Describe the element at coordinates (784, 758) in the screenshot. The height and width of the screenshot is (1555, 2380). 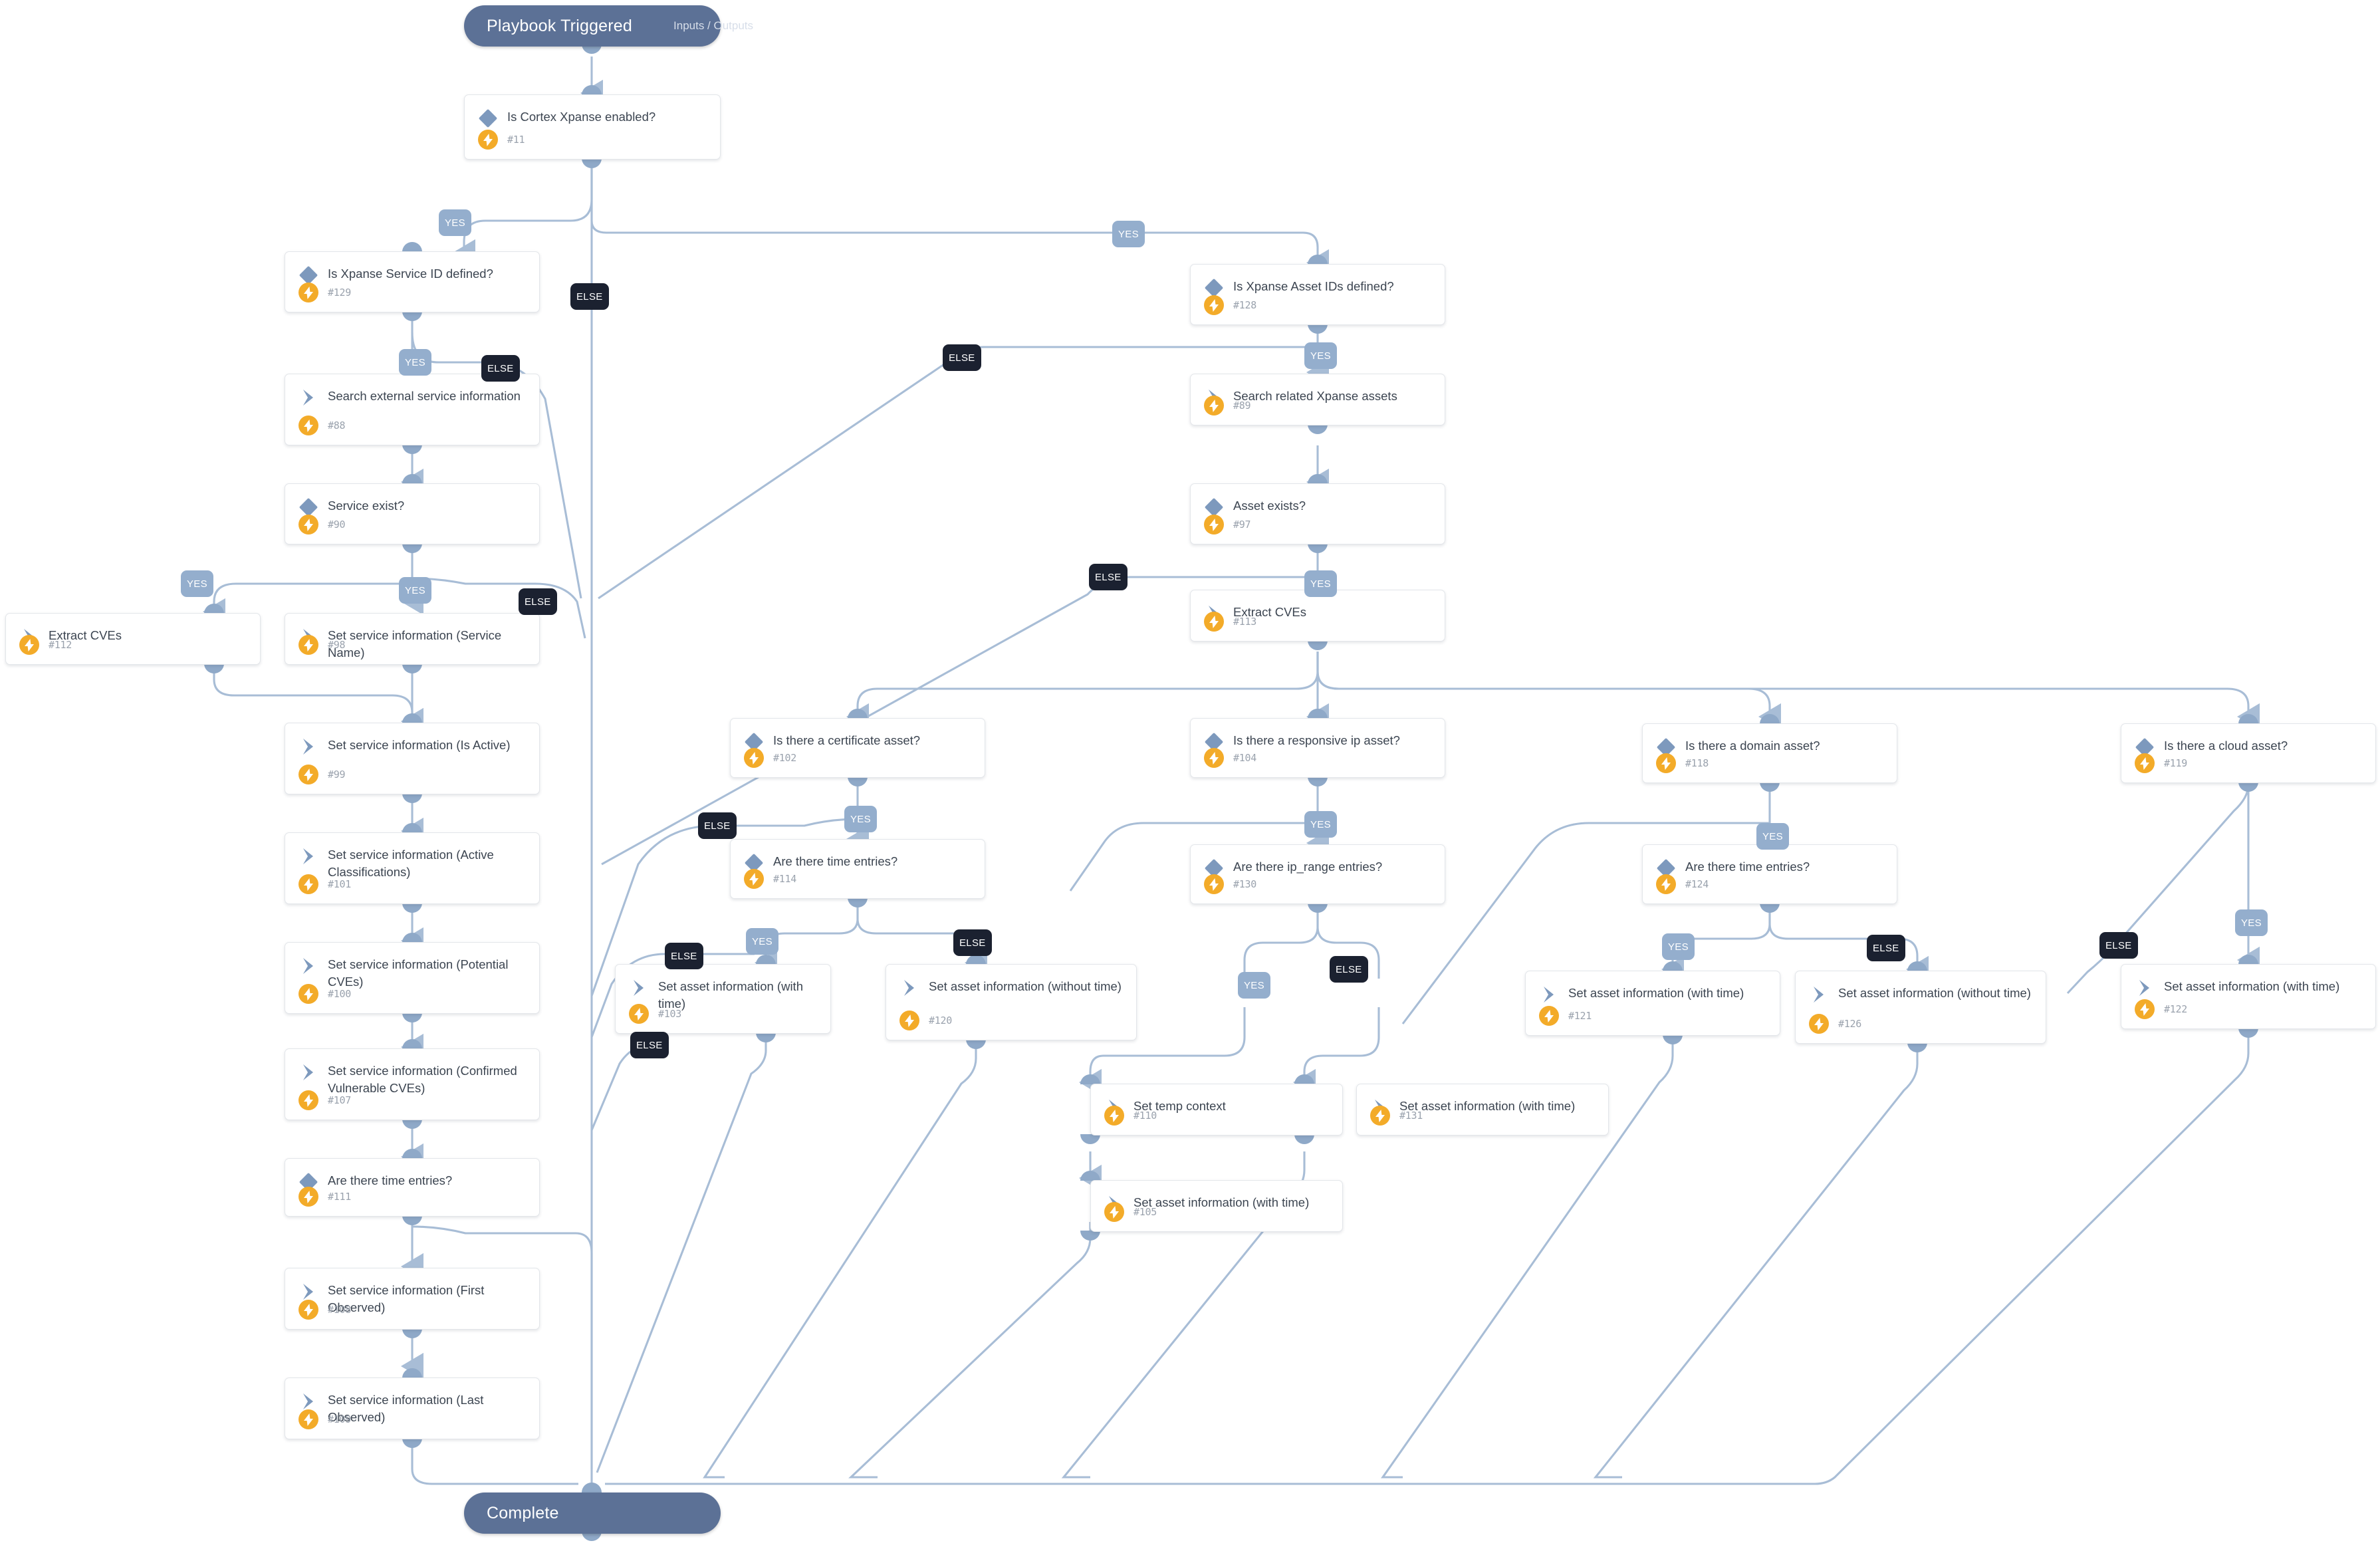
I see `task-id: #102` at that location.